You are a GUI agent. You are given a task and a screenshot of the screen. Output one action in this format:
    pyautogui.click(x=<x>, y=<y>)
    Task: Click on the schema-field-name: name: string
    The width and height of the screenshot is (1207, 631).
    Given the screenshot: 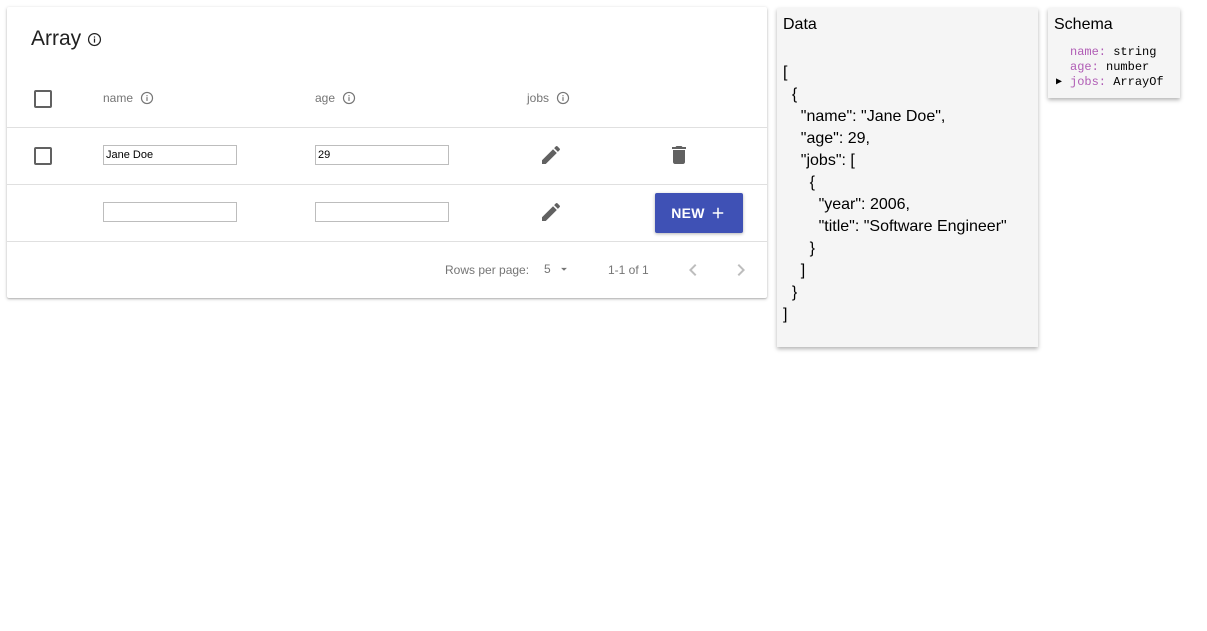 What is the action you would take?
    pyautogui.click(x=1110, y=52)
    